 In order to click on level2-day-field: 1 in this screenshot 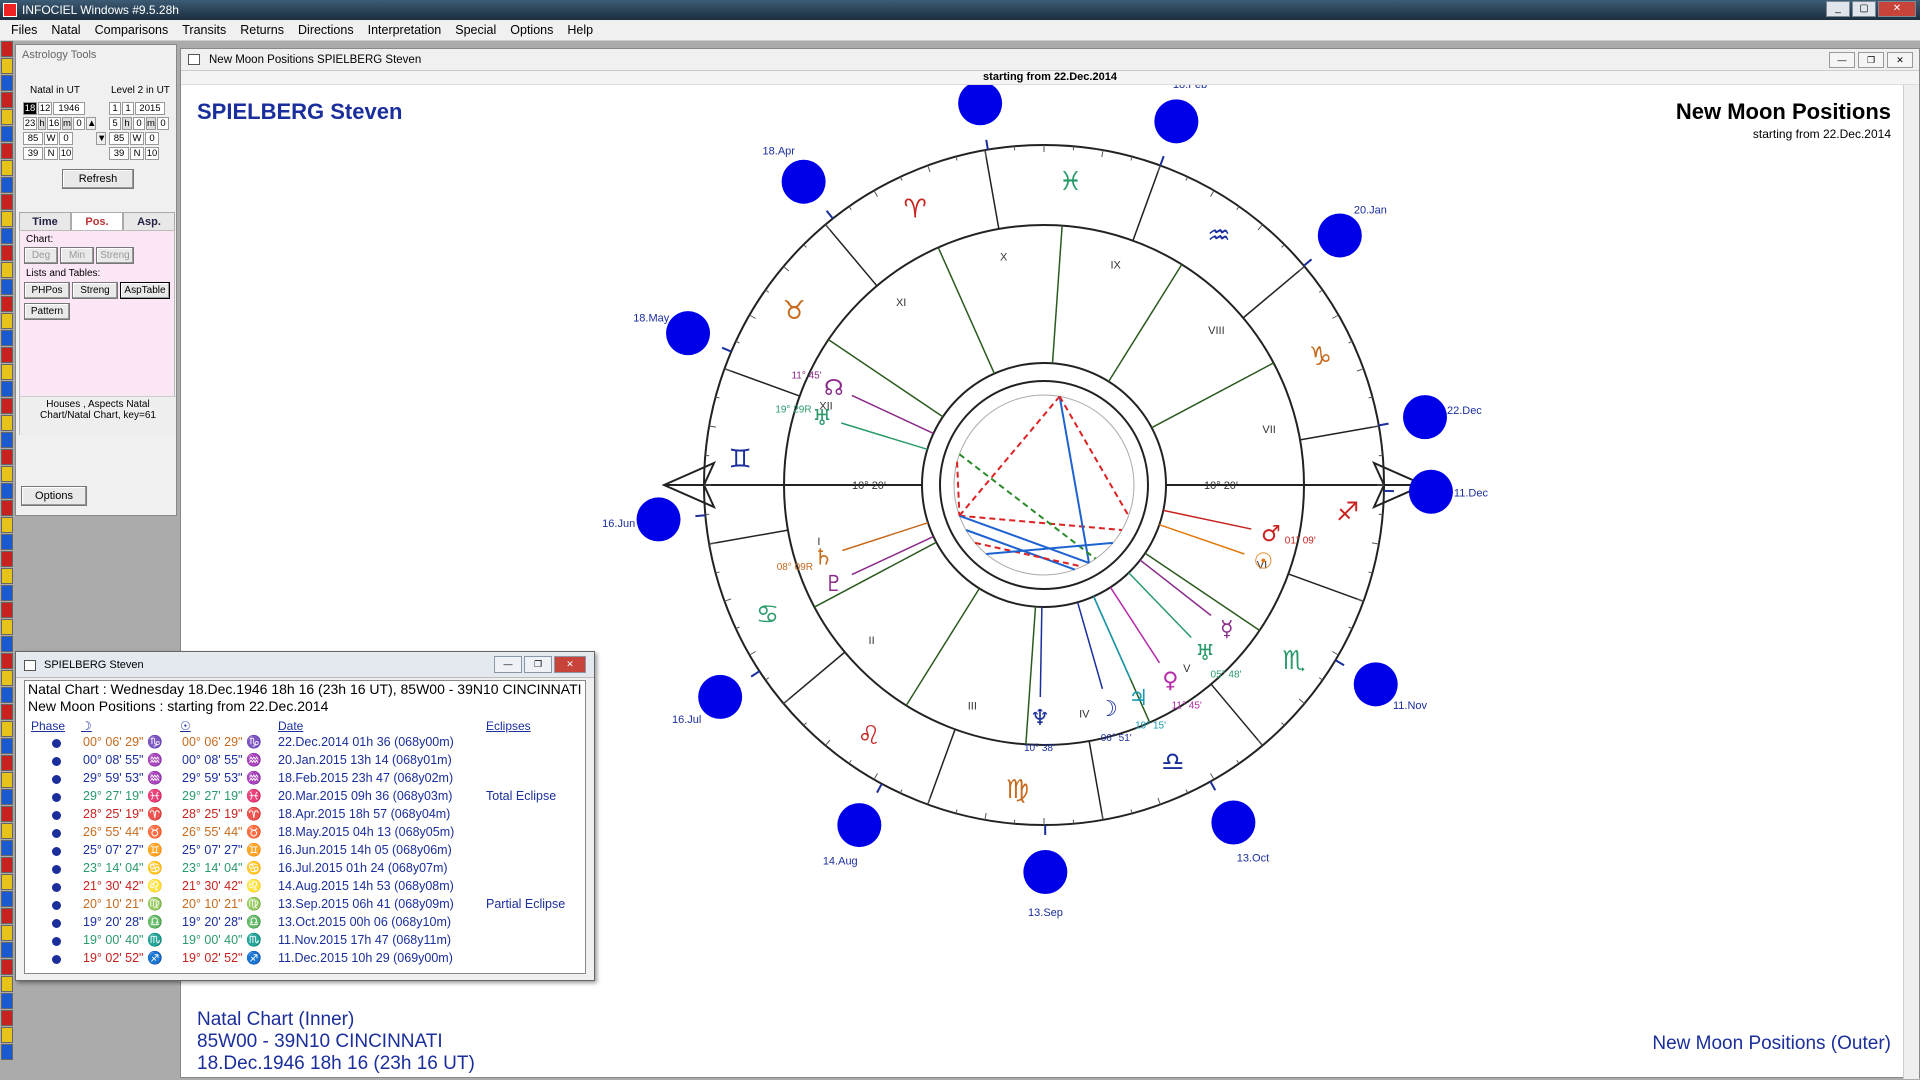, I will do `click(115, 108)`.